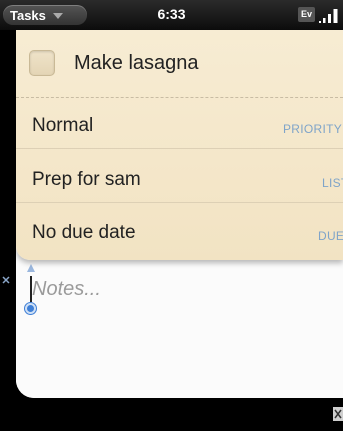 The width and height of the screenshot is (343, 431). What do you see at coordinates (179, 126) in the screenshot?
I see `priority-row: Normal PRIORITY` at bounding box center [179, 126].